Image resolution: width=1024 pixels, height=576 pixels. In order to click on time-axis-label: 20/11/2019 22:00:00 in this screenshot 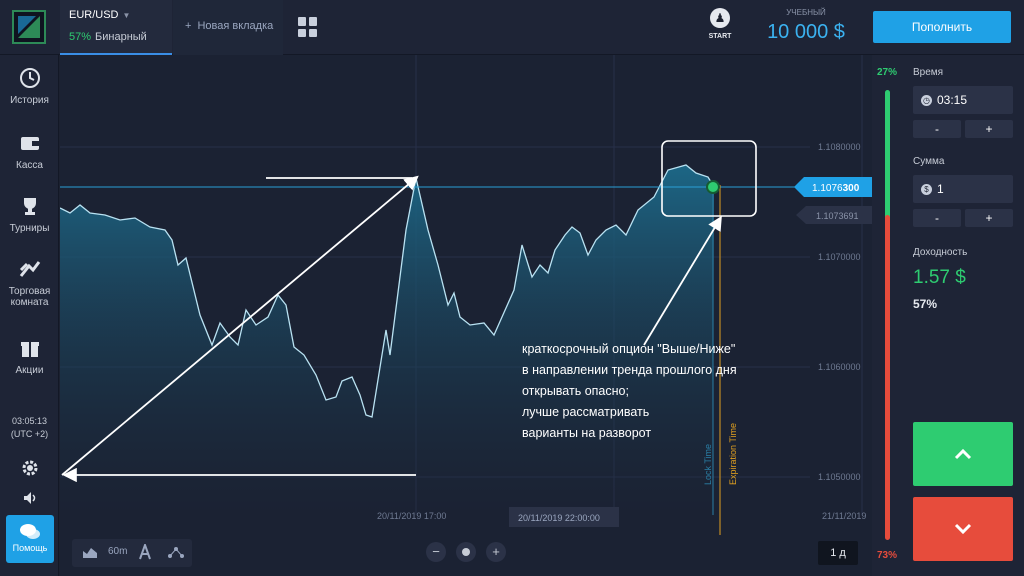, I will do `click(559, 518)`.